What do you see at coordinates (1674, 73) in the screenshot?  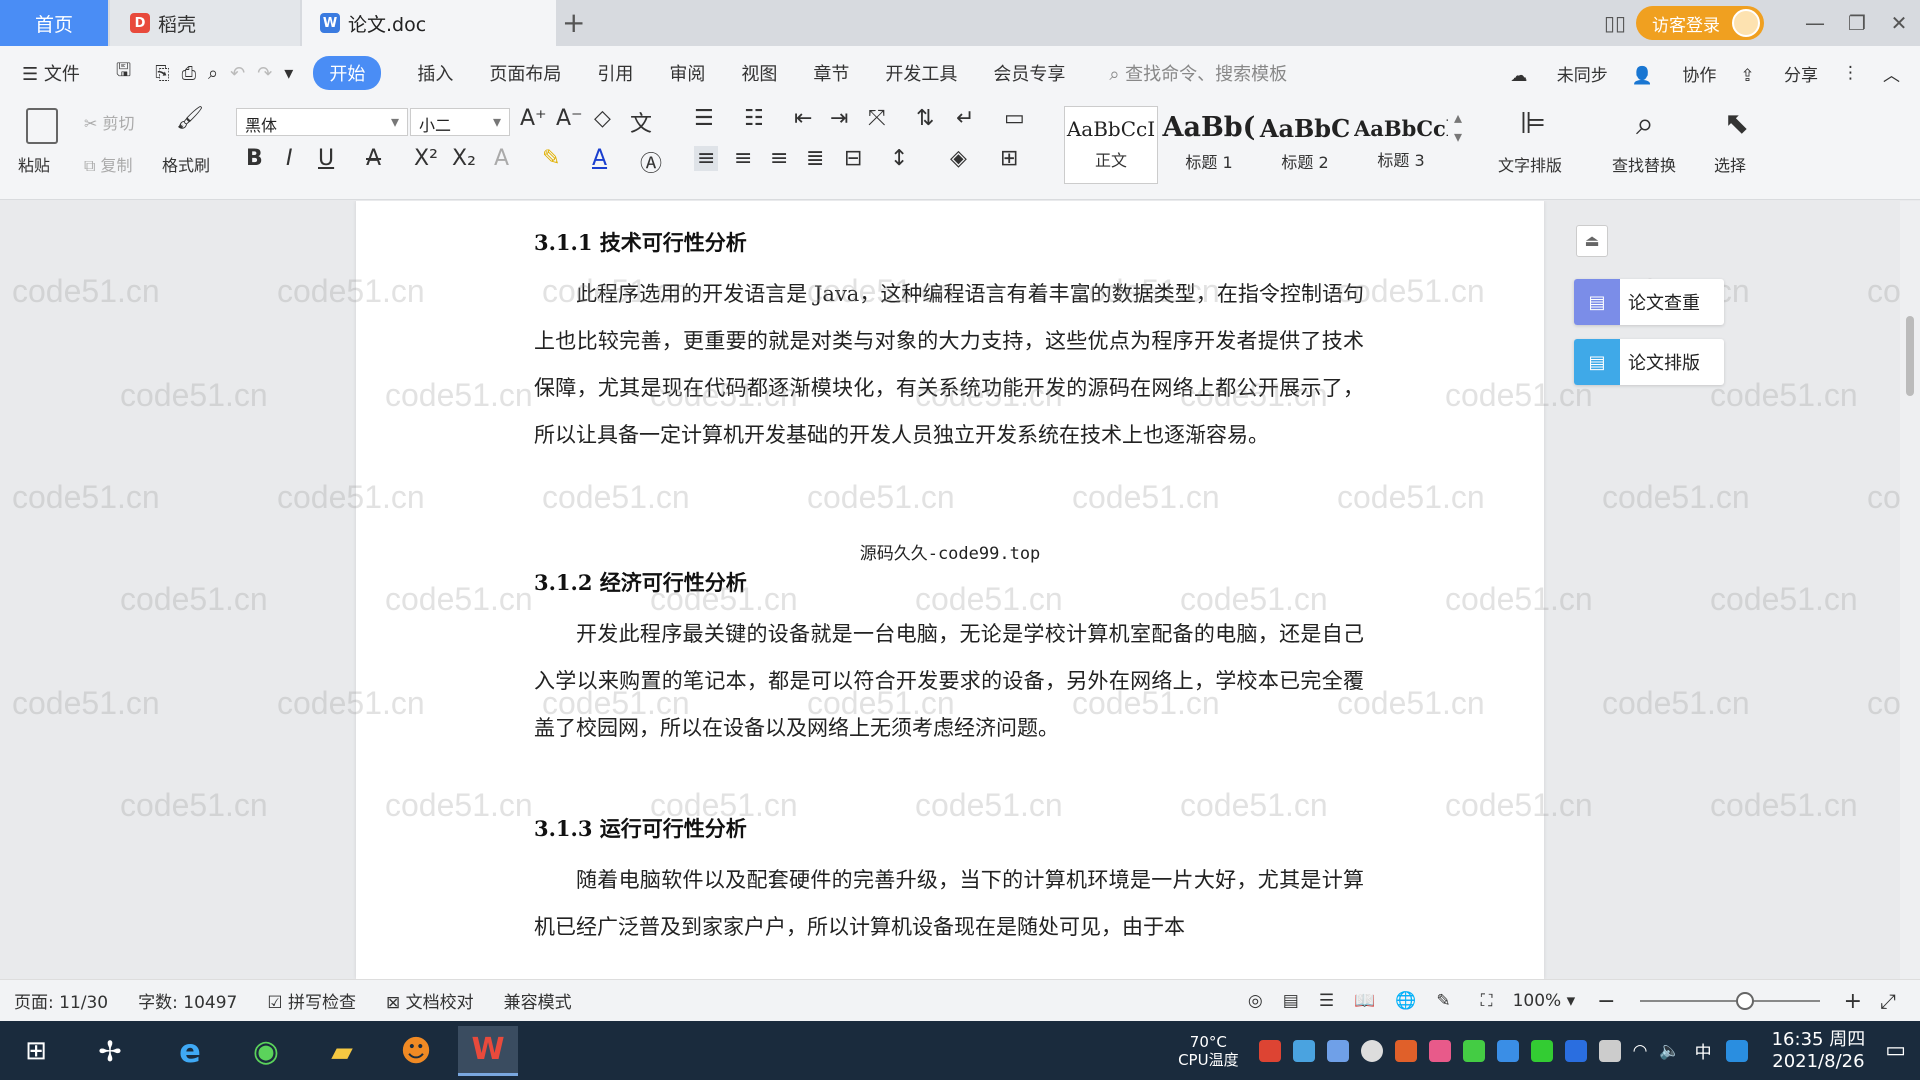 I see `collab-button: 👤 协作` at bounding box center [1674, 73].